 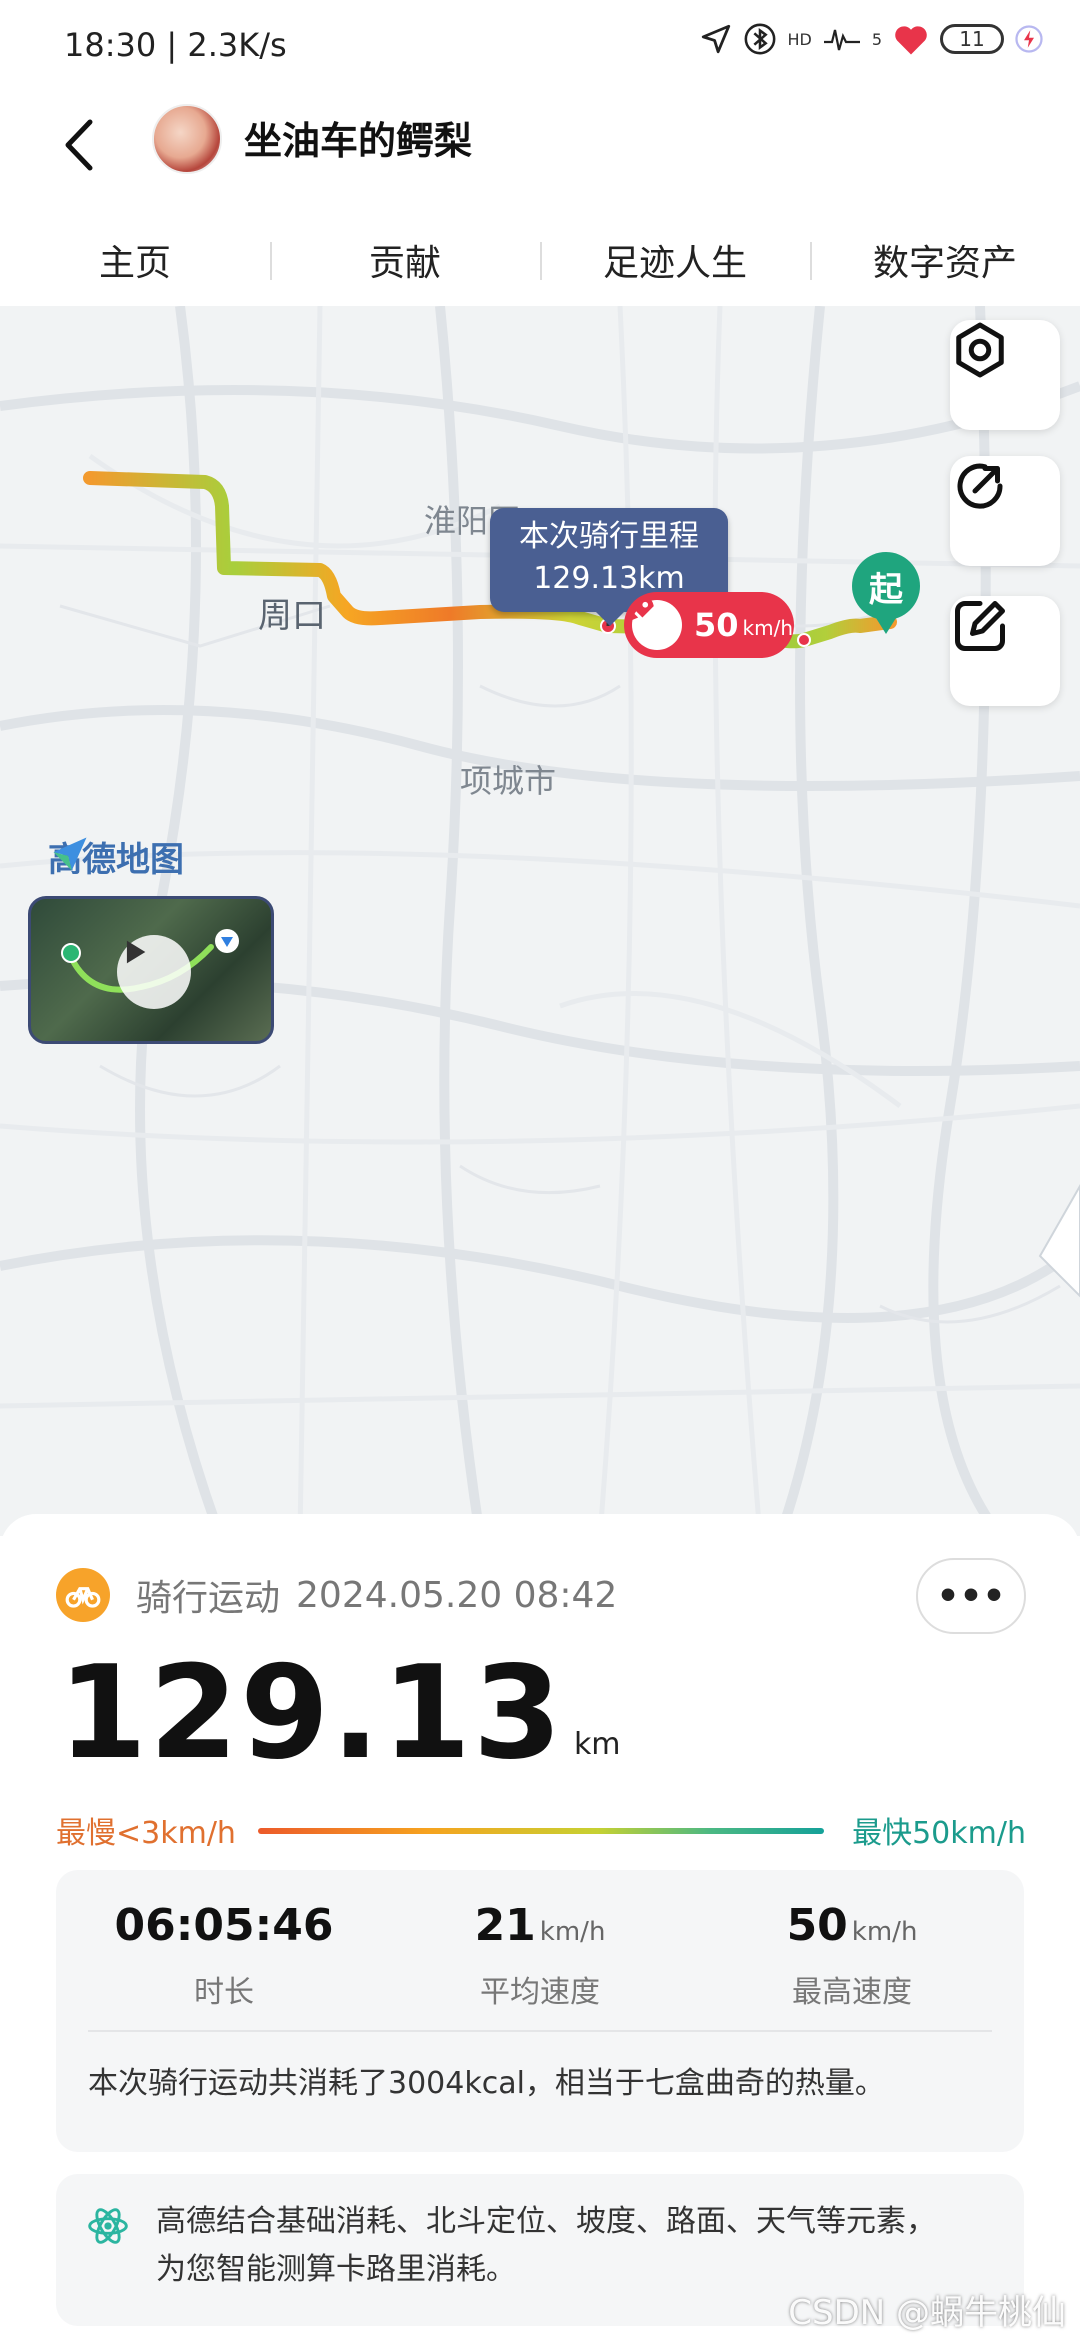 What do you see at coordinates (1005, 375) in the screenshot?
I see `map-settings-button` at bounding box center [1005, 375].